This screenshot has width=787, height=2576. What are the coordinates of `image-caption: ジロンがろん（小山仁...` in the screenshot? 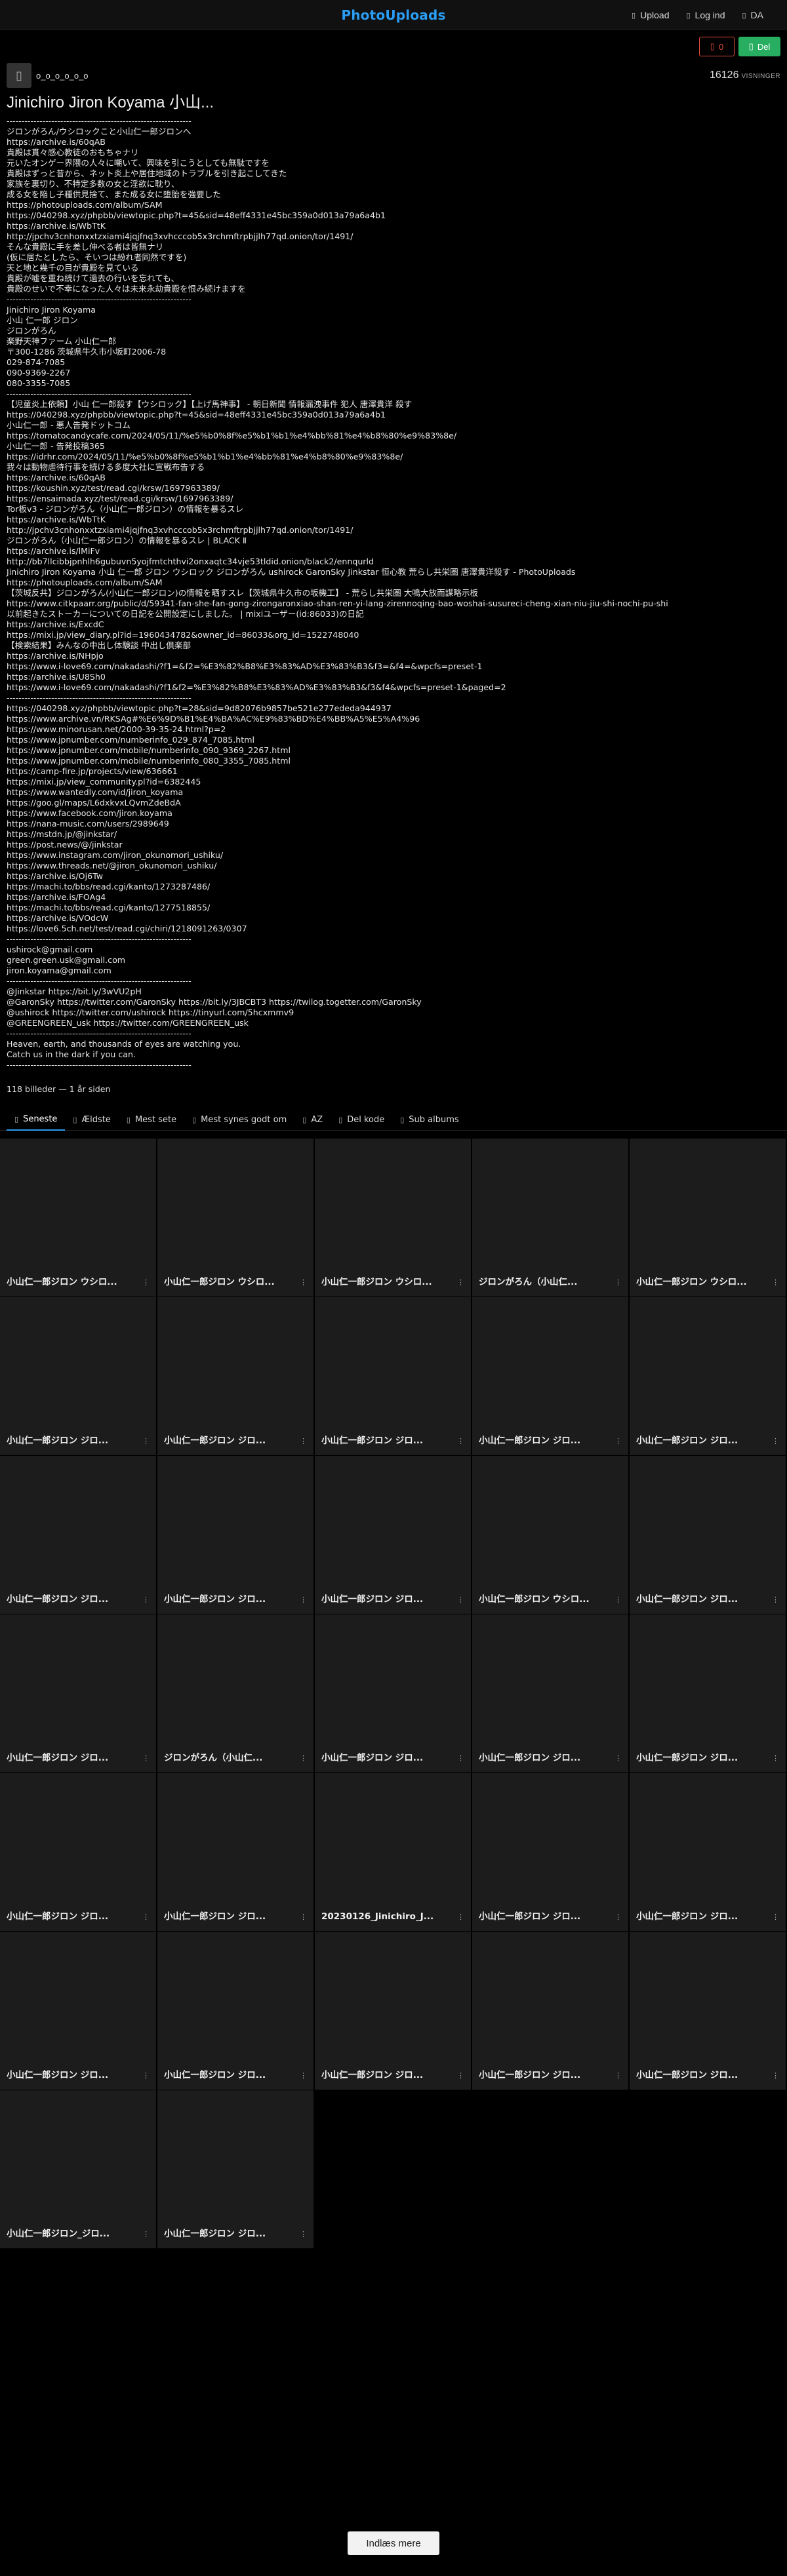 It's located at (229, 1756).